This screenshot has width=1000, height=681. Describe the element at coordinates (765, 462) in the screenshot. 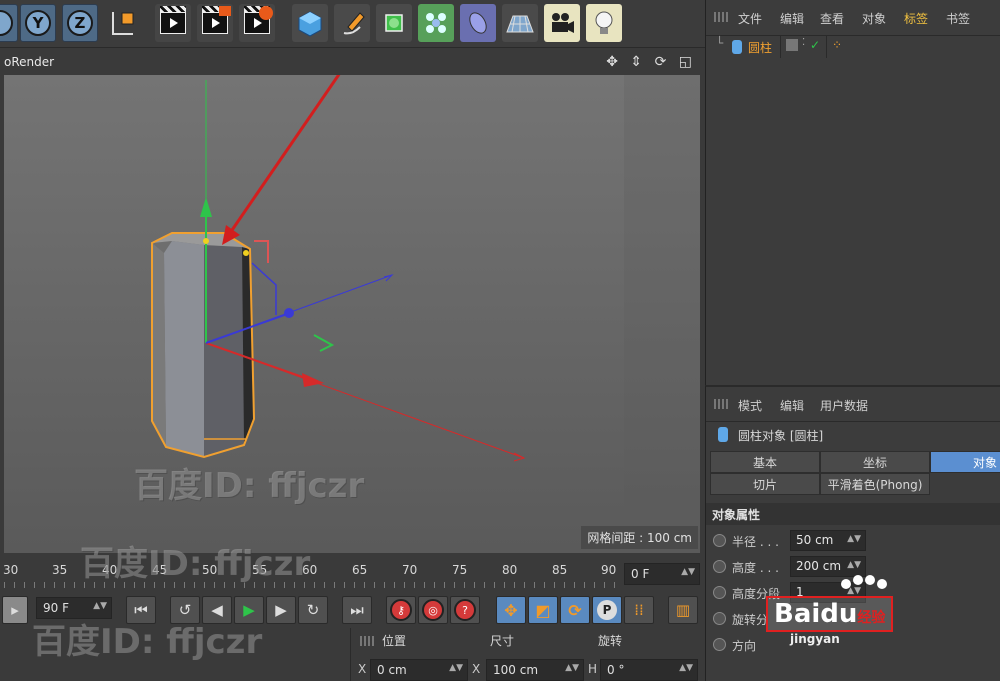

I see `tab-basic: 基本` at that location.